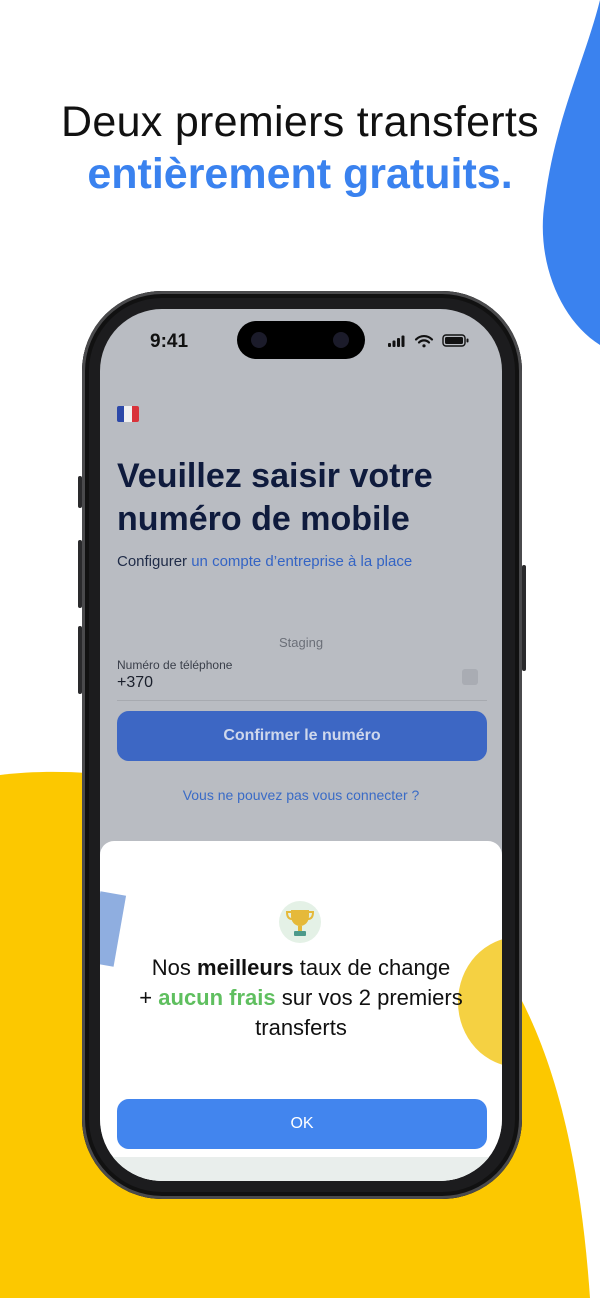 The height and width of the screenshot is (1298, 600). I want to click on phone-volume-down-button, so click(80, 660).